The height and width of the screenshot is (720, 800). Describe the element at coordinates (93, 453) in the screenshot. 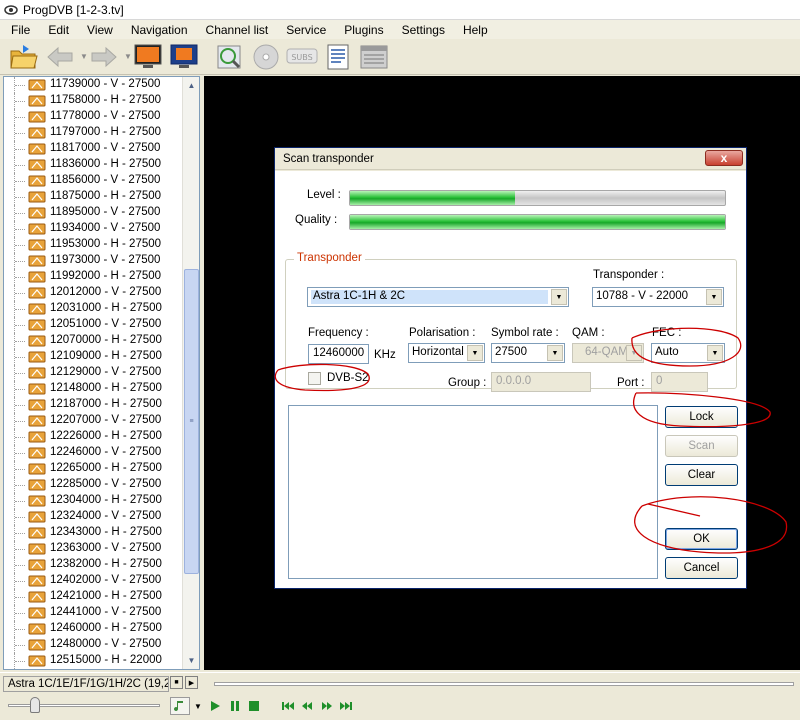

I see `channel-item: 12246000 - V - 27500` at that location.